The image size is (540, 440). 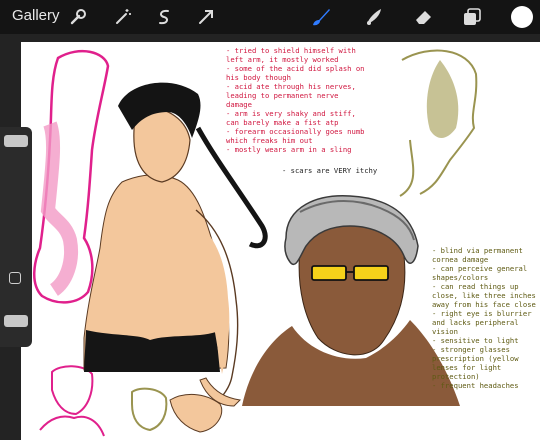 I want to click on modify-button, so click(x=15, y=278).